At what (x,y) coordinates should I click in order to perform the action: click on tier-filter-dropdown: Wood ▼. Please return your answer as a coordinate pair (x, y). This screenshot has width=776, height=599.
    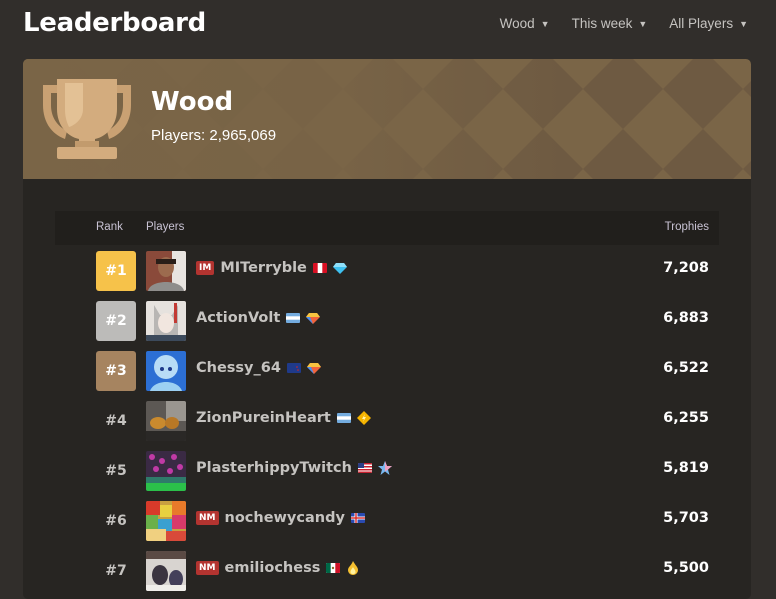
    Looking at the image, I should click on (525, 23).